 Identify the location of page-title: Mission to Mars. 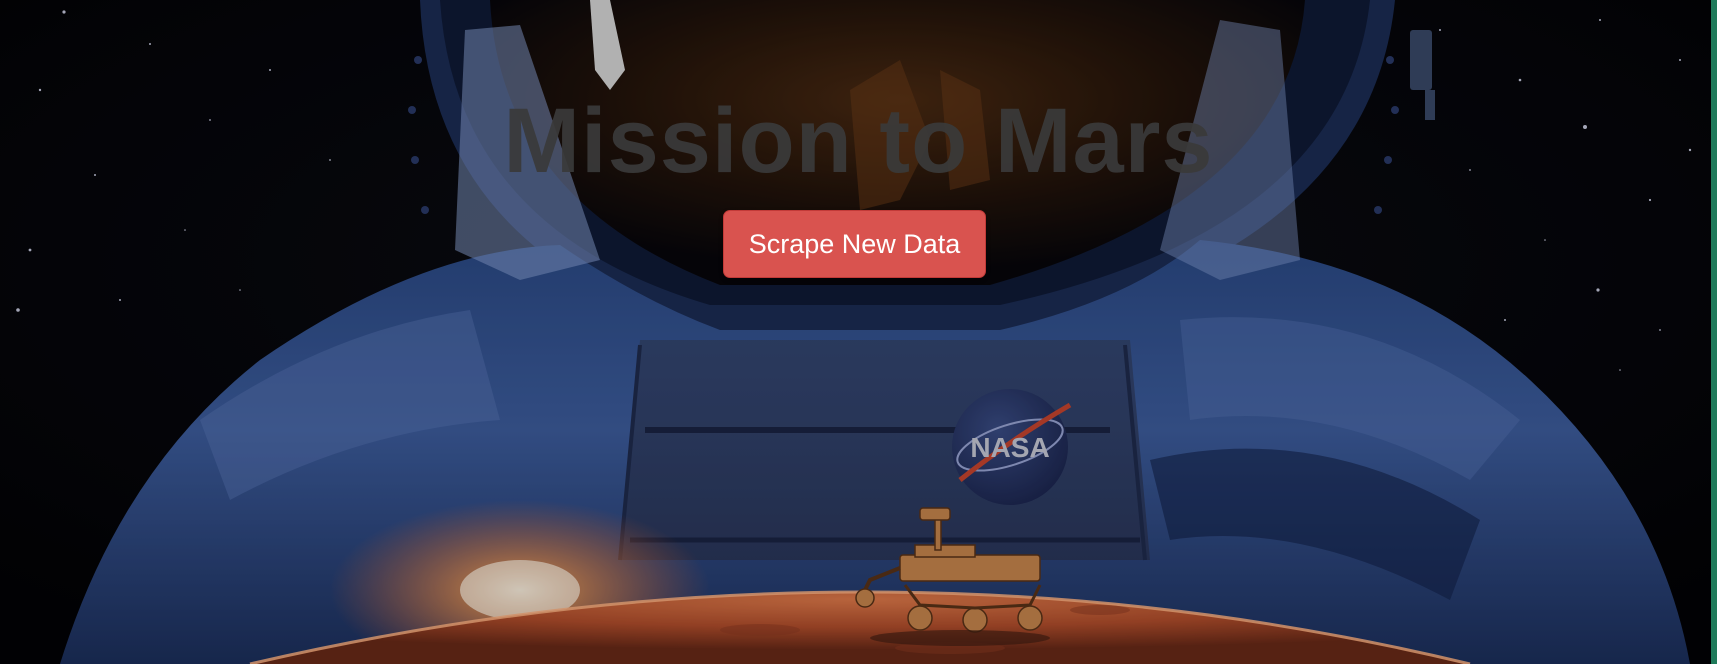
(858, 141).